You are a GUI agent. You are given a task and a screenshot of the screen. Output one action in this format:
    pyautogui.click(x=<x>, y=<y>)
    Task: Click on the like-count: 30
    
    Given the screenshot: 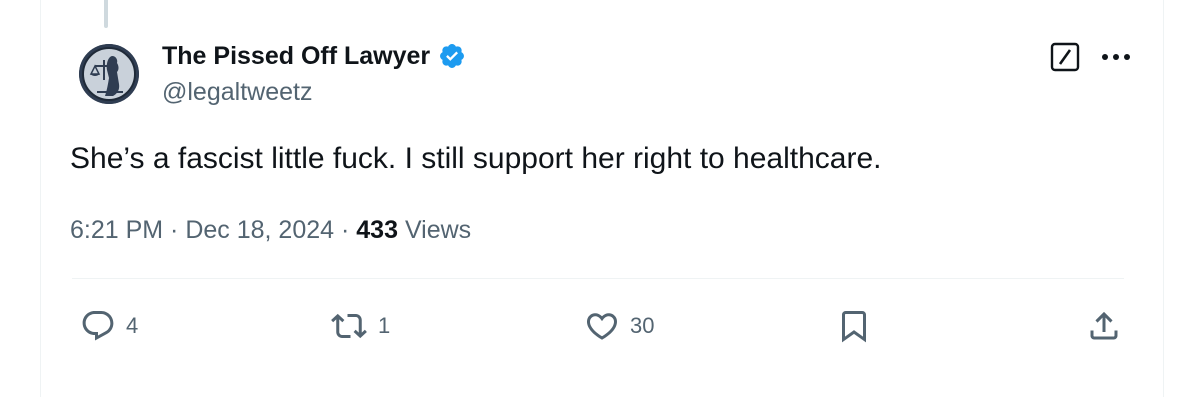 What is the action you would take?
    pyautogui.click(x=642, y=325)
    